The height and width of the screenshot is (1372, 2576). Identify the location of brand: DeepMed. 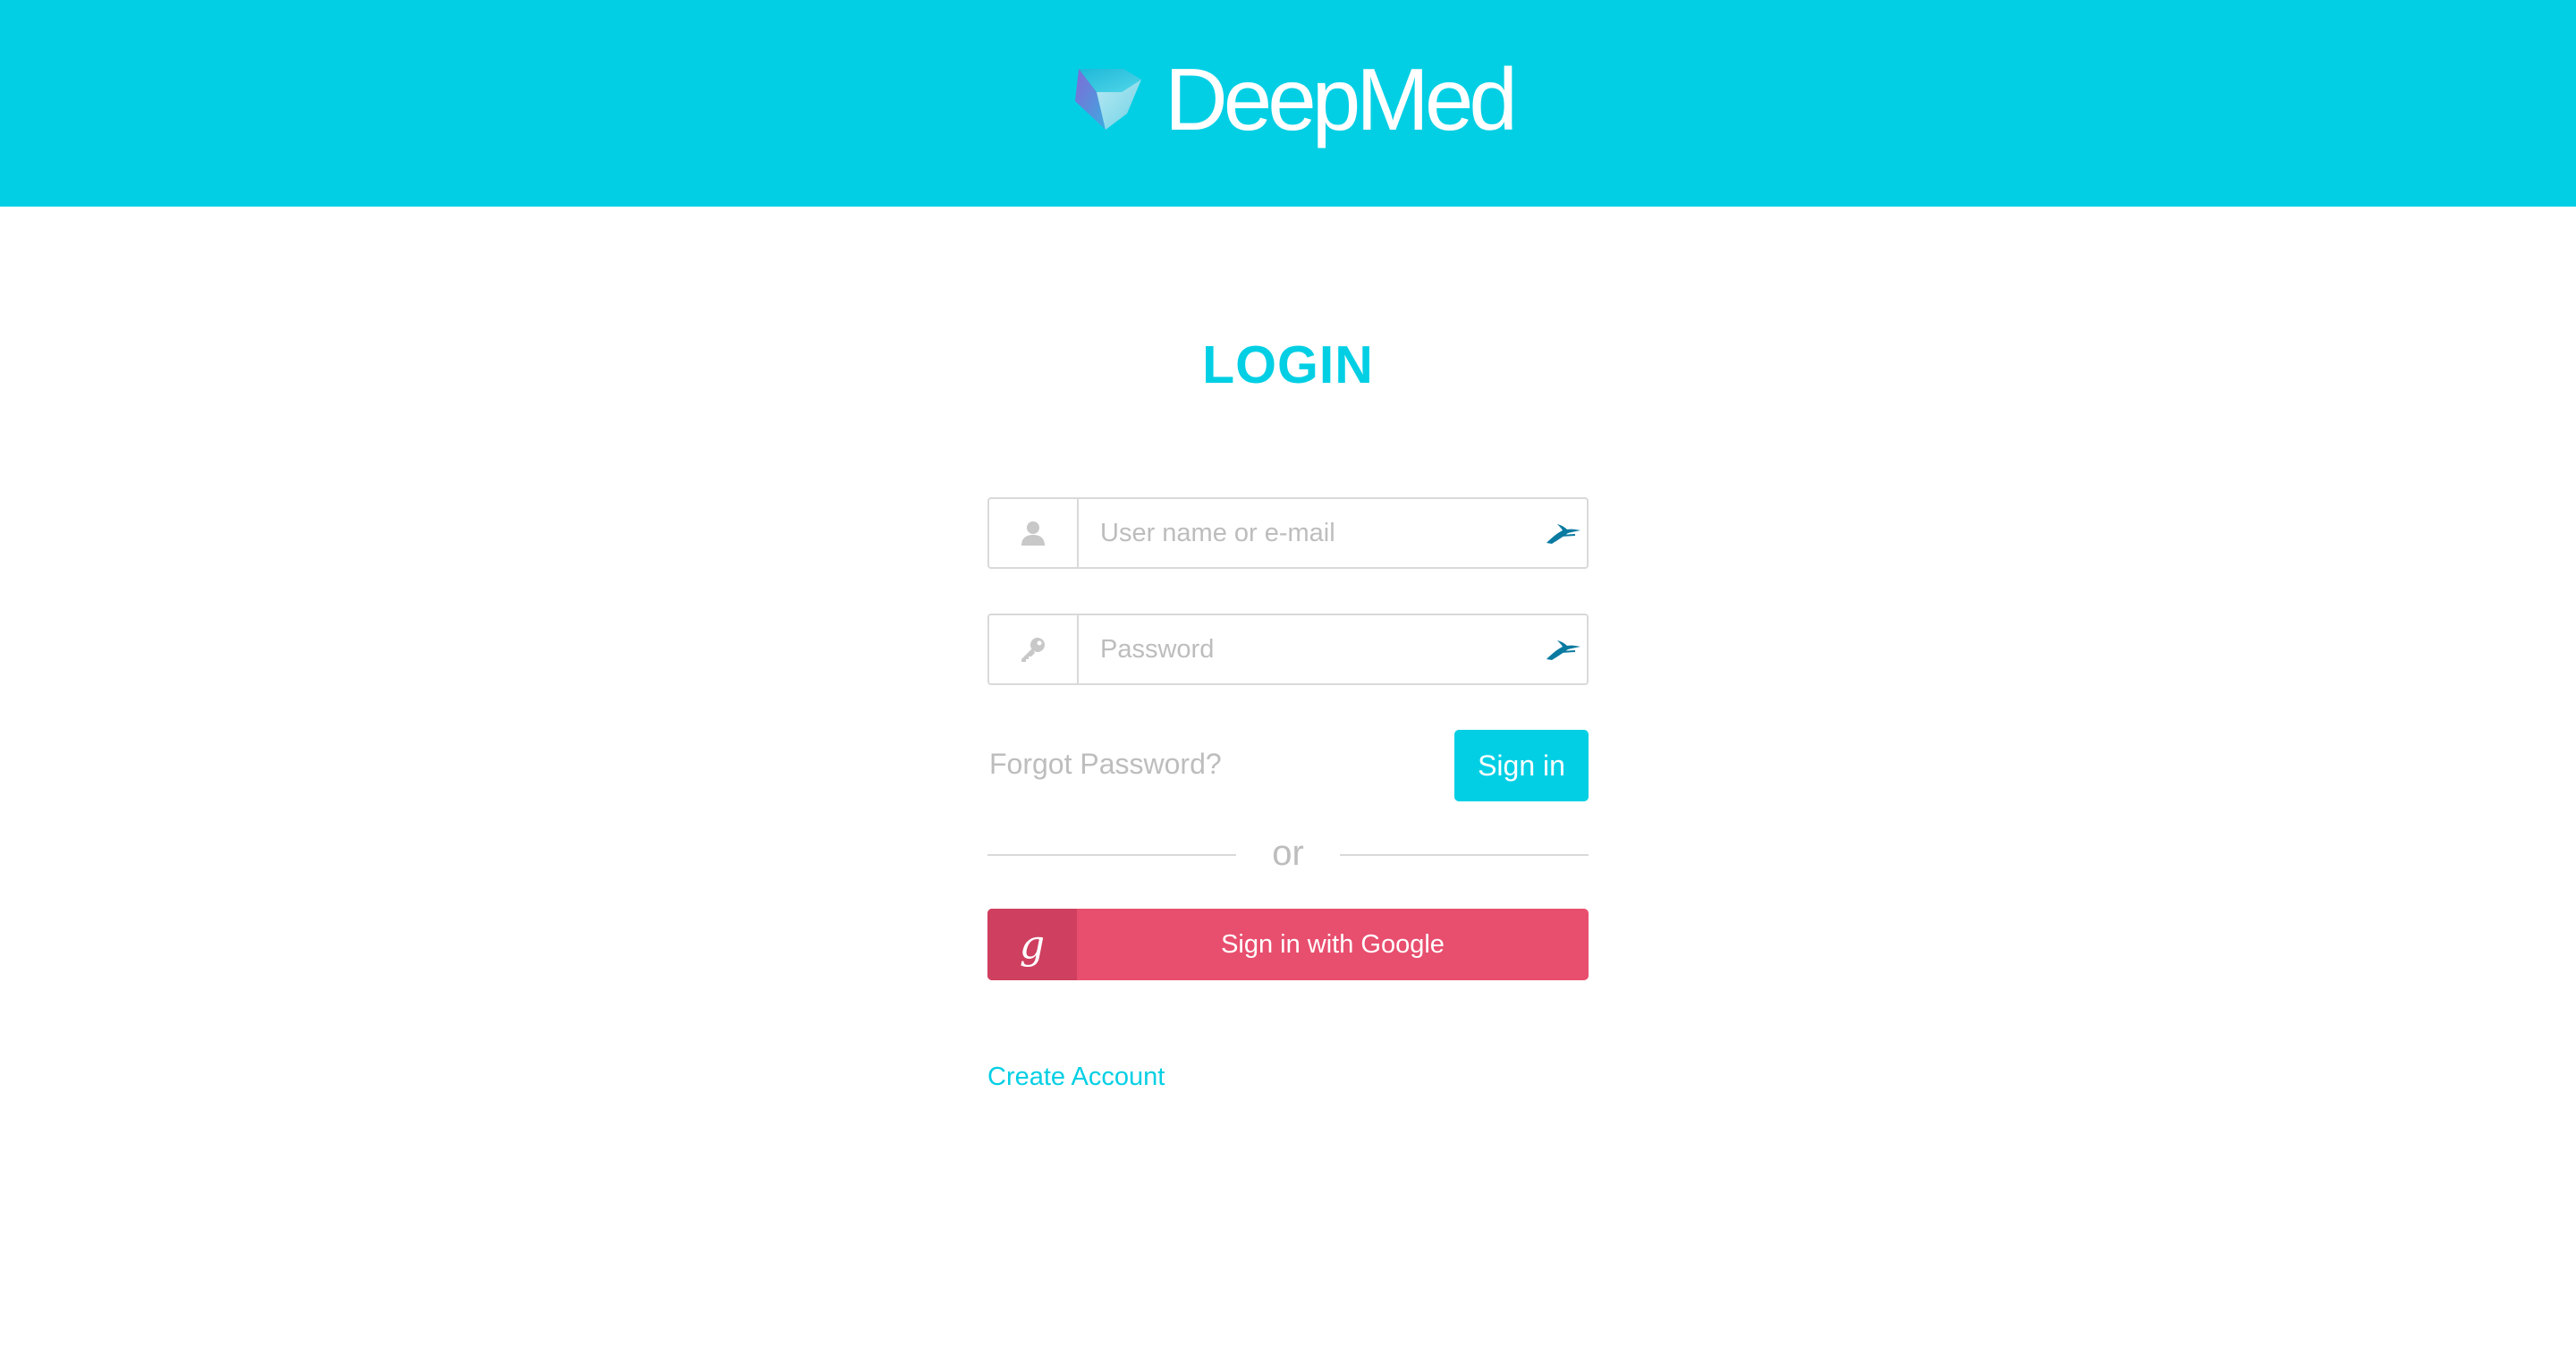
(1295, 99).